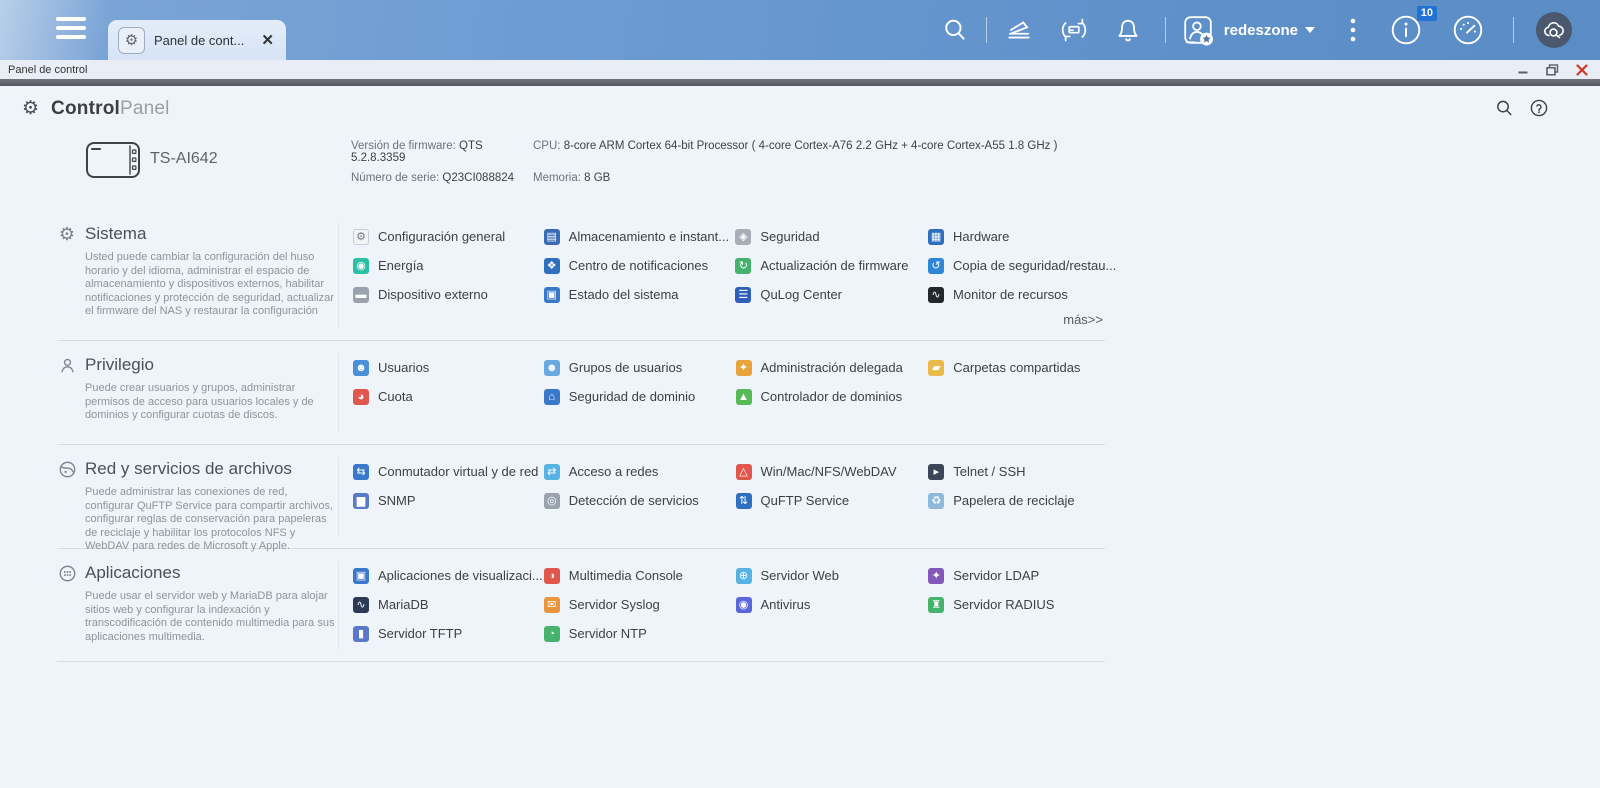 This screenshot has height=788, width=1600. I want to click on more-link: más>>, so click(729, 318).